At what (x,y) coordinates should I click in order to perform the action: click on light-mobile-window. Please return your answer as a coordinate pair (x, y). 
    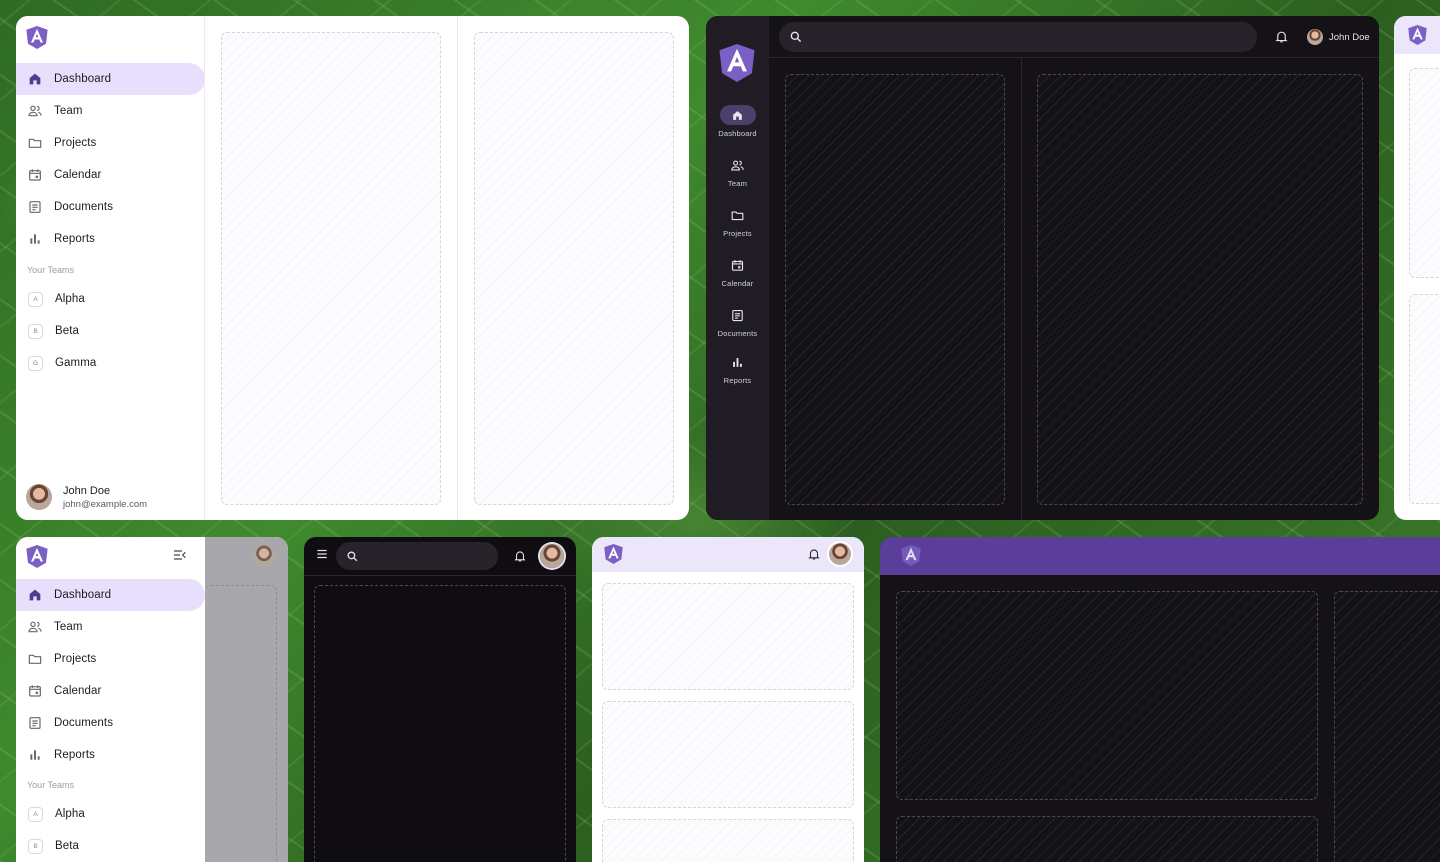
    Looking at the image, I should click on (728, 699).